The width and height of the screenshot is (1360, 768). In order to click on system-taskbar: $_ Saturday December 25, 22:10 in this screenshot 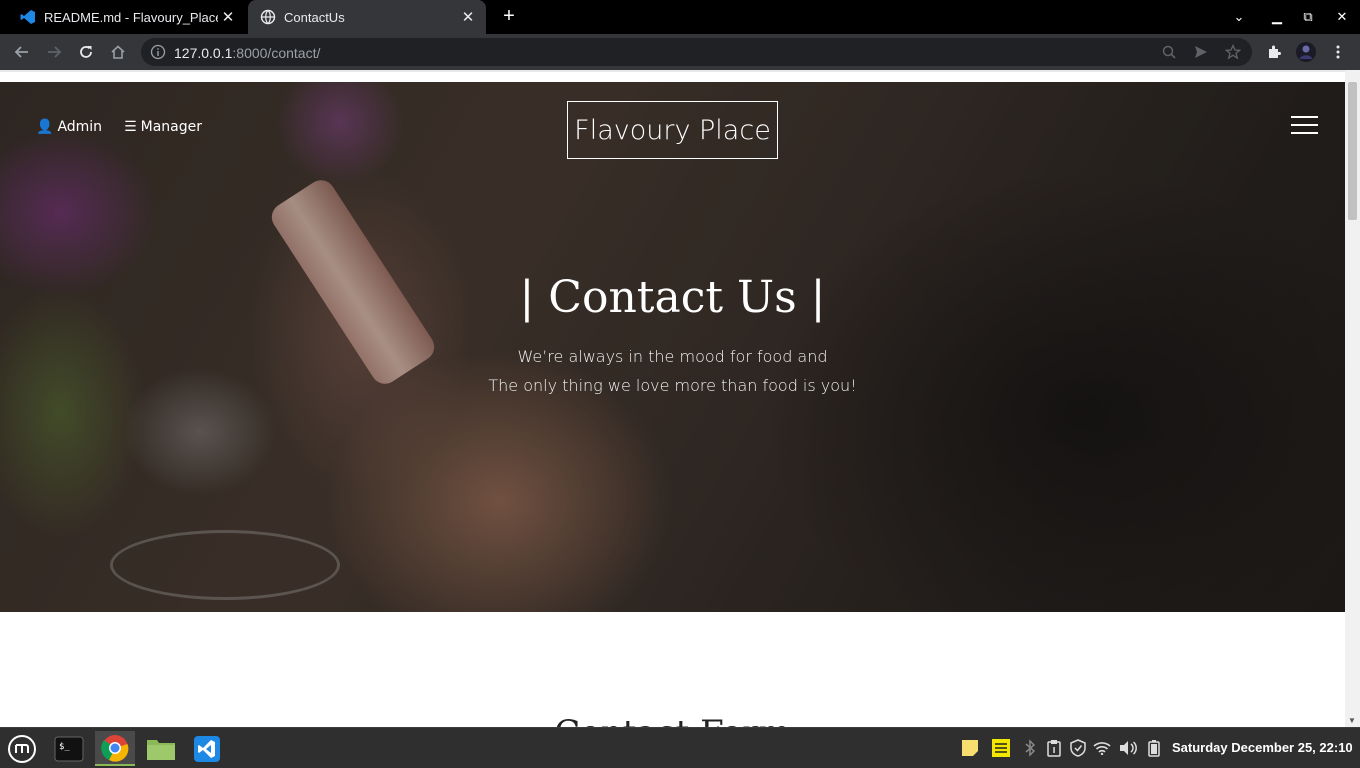, I will do `click(680, 747)`.